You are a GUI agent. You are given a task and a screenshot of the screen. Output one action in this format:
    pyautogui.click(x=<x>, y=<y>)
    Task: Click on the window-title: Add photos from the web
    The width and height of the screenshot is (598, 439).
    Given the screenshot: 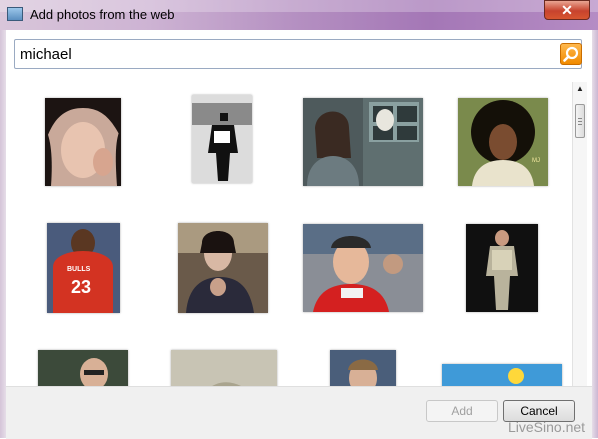 What is the action you would take?
    pyautogui.click(x=102, y=14)
    